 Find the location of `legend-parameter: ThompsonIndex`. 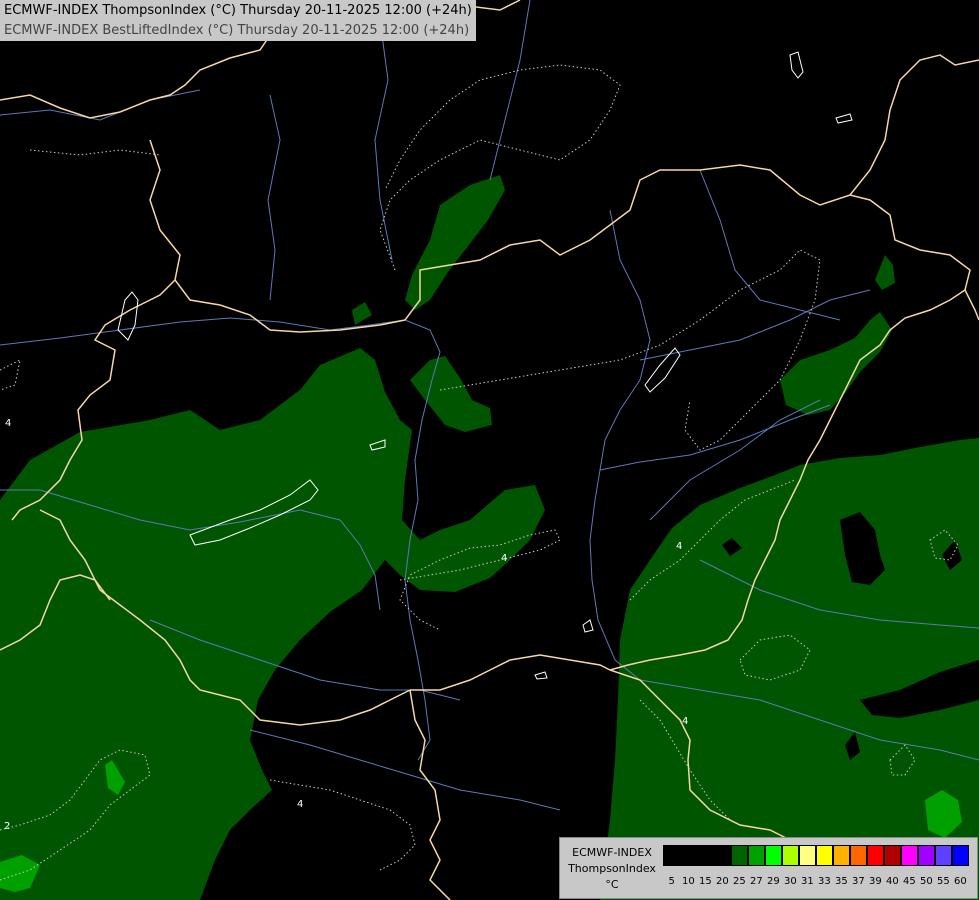

legend-parameter: ThompsonIndex is located at coordinates (612, 868).